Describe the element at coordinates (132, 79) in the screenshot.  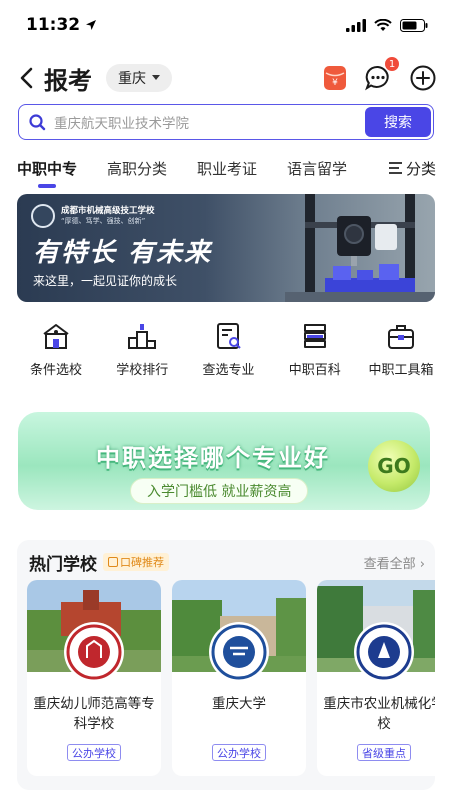
I see `city-label: 重庆` at that location.